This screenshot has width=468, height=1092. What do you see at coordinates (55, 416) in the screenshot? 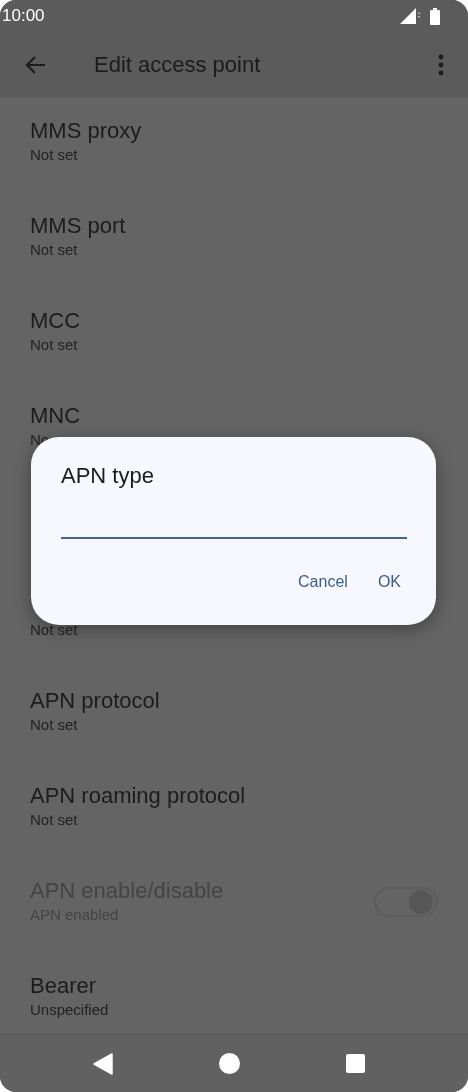
I see `setting-title: MNC` at bounding box center [55, 416].